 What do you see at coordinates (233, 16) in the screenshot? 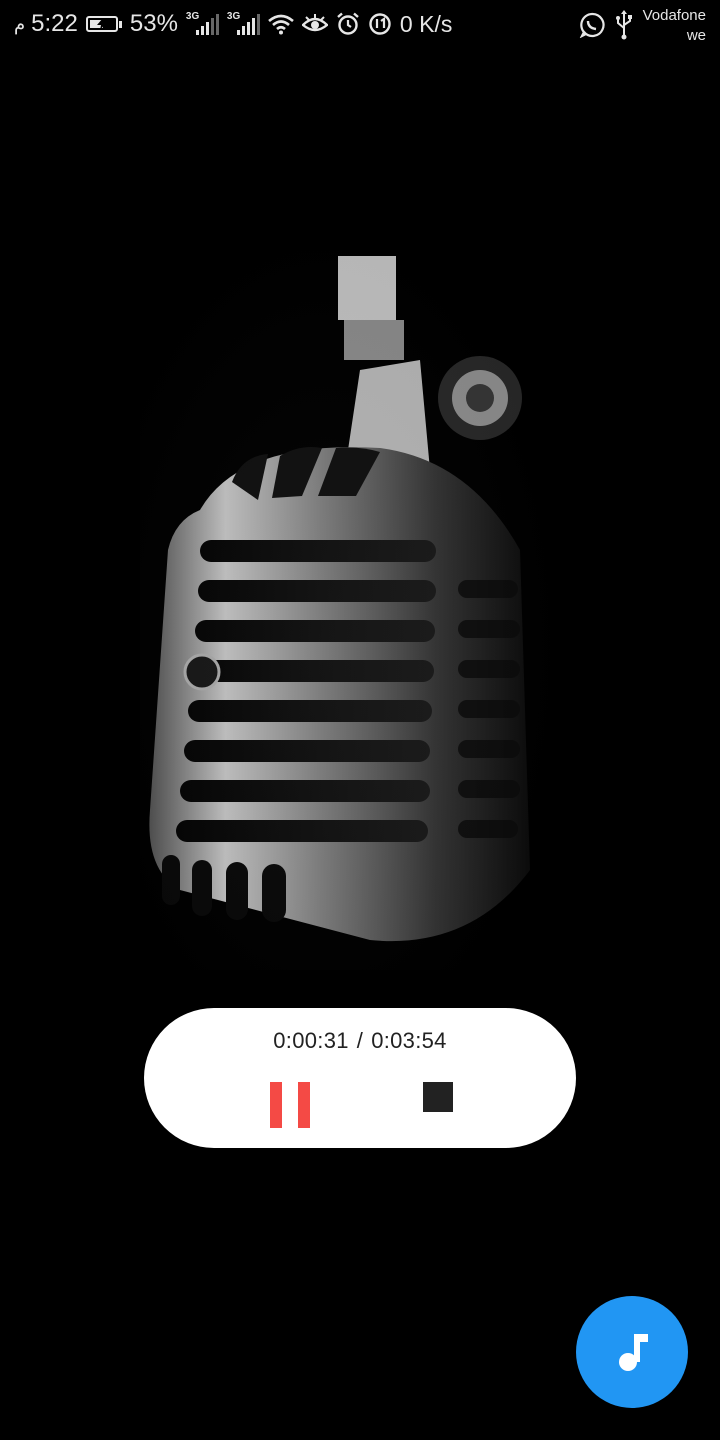
I see `network-type-sim2: 3G` at bounding box center [233, 16].